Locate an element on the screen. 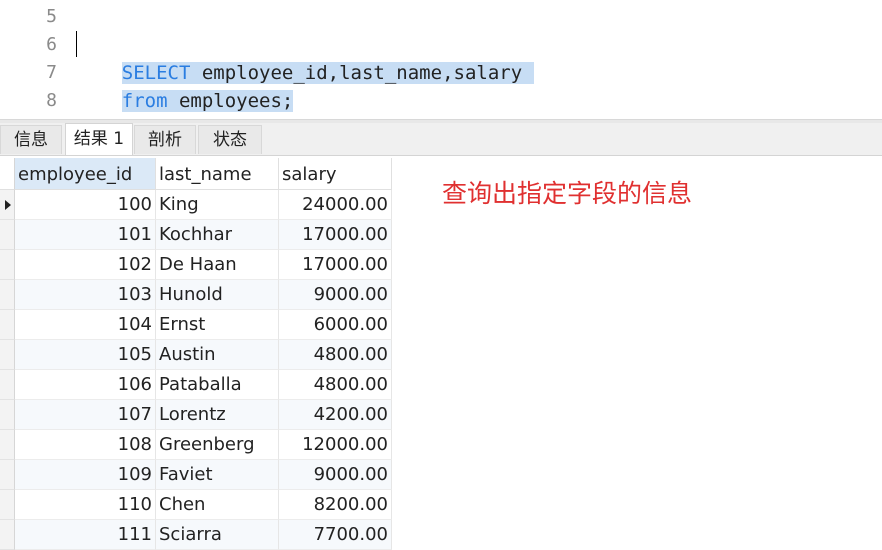 The width and height of the screenshot is (882, 550). cell-salary: 8200.00 is located at coordinates (335, 505).